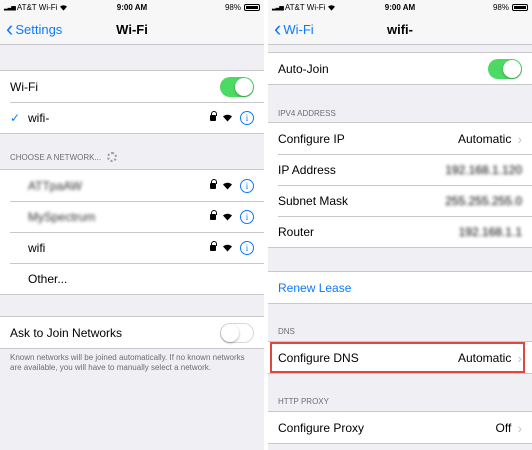 The image size is (532, 450). What do you see at coordinates (55, 185) in the screenshot?
I see `network-name: ATTpaAW` at bounding box center [55, 185].